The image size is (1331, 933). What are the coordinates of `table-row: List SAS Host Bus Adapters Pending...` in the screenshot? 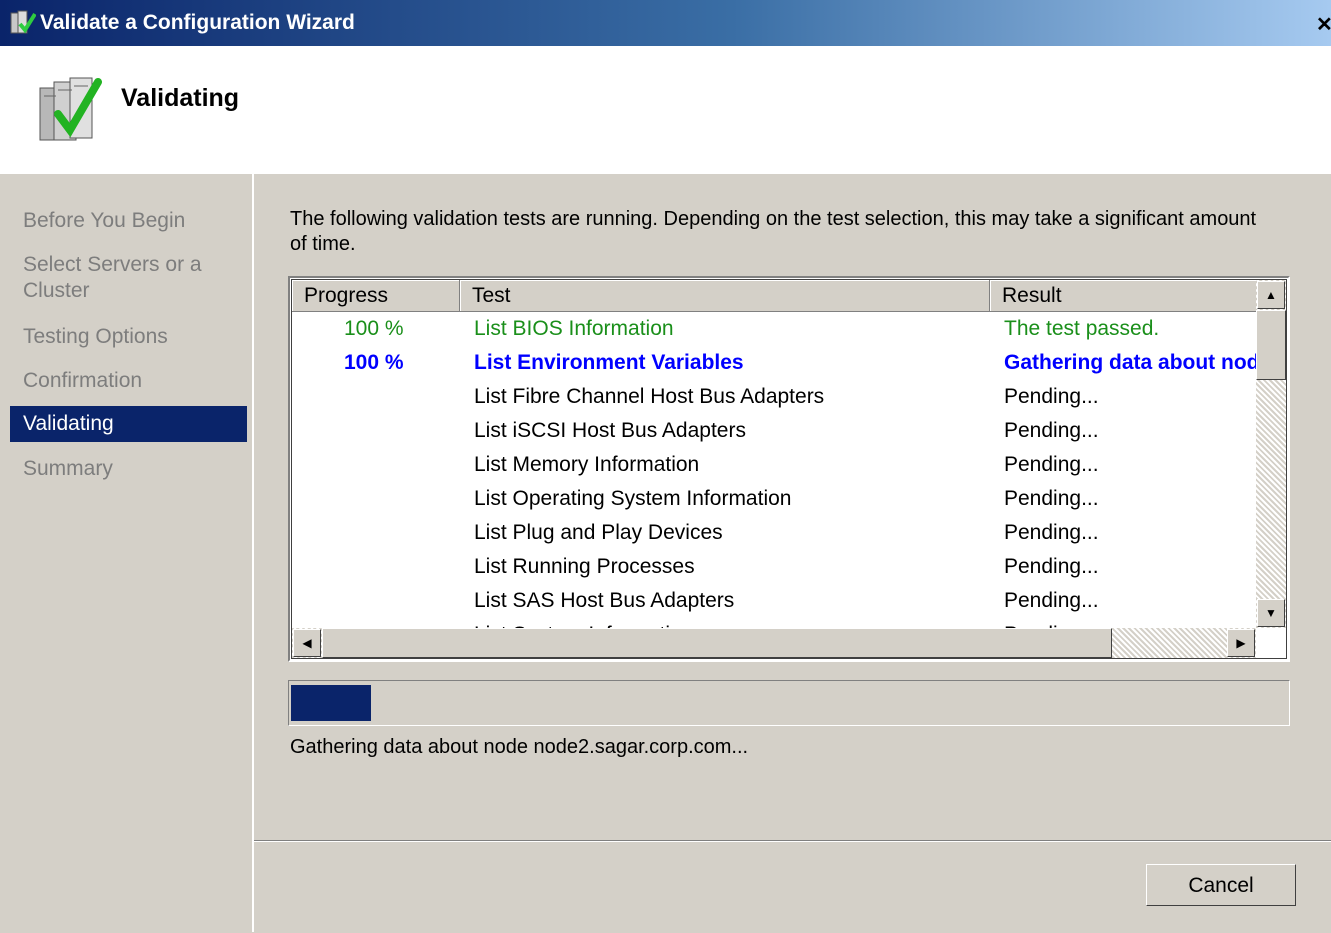 It's located at (775, 601).